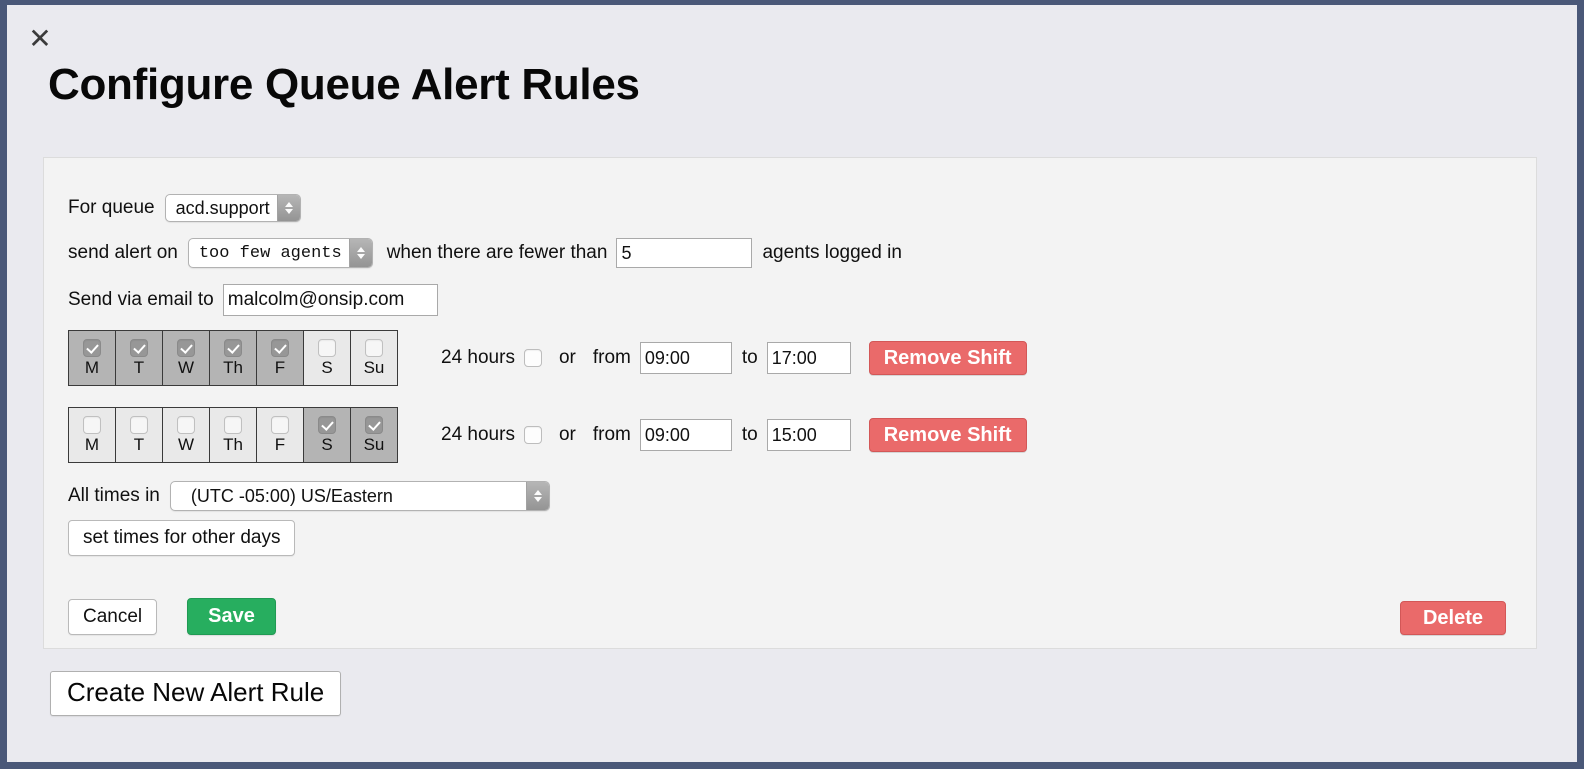  What do you see at coordinates (832, 252) in the screenshot?
I see `threshold-suffix-label: agents logged in` at bounding box center [832, 252].